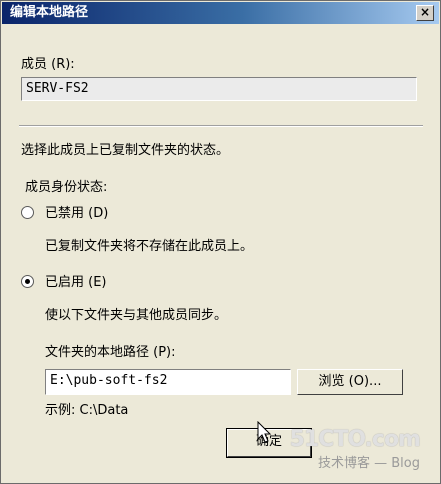 The width and height of the screenshot is (441, 484). Describe the element at coordinates (125, 150) in the screenshot. I see `status-intro-text: 选择此成员上已复制文件夹的状态。` at that location.